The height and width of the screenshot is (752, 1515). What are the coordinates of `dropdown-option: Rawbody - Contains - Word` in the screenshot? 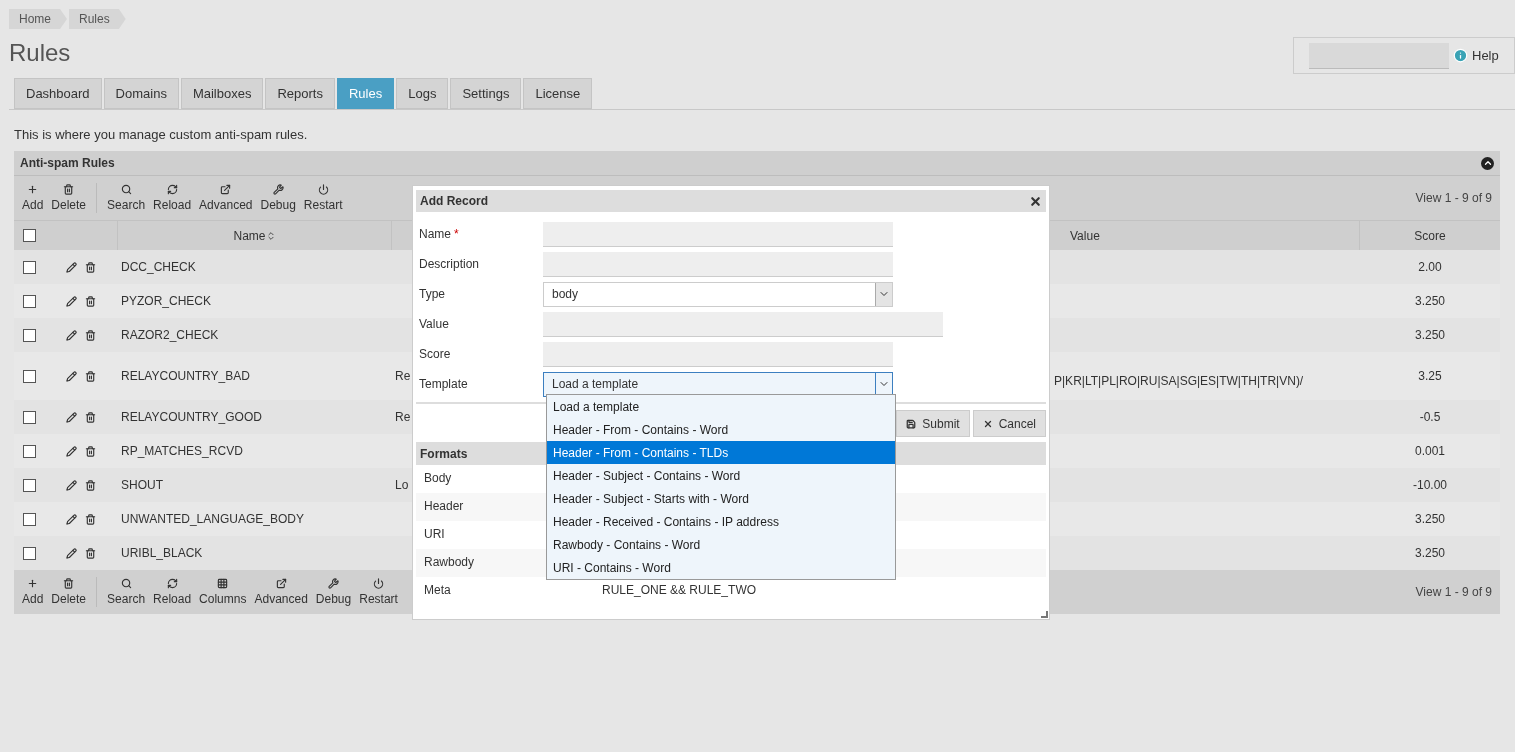 It's located at (721, 544).